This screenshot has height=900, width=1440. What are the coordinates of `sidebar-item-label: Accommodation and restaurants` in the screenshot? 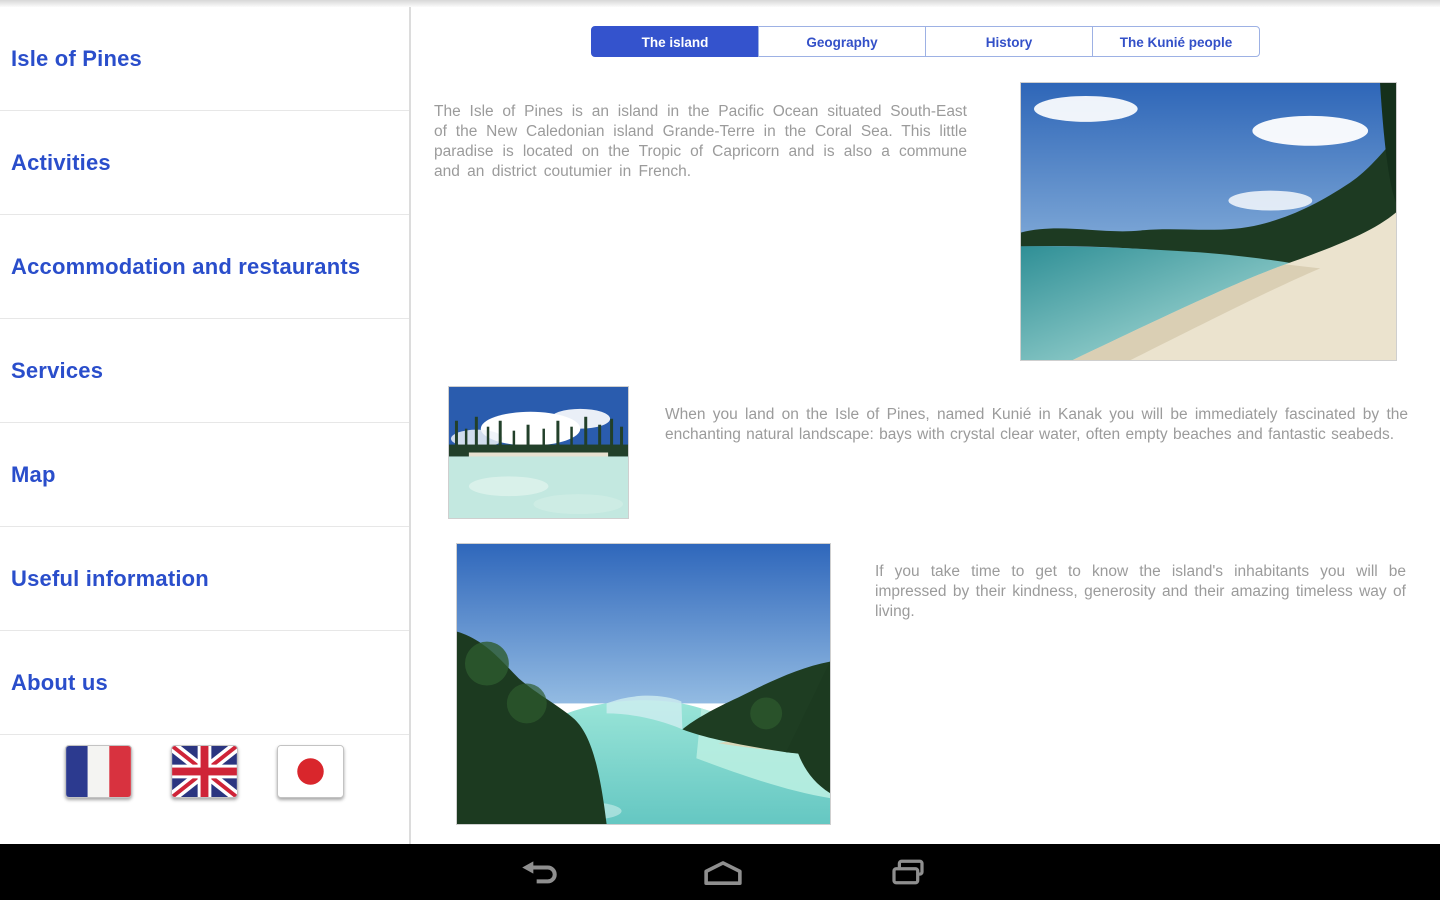 It's located at (186, 266).